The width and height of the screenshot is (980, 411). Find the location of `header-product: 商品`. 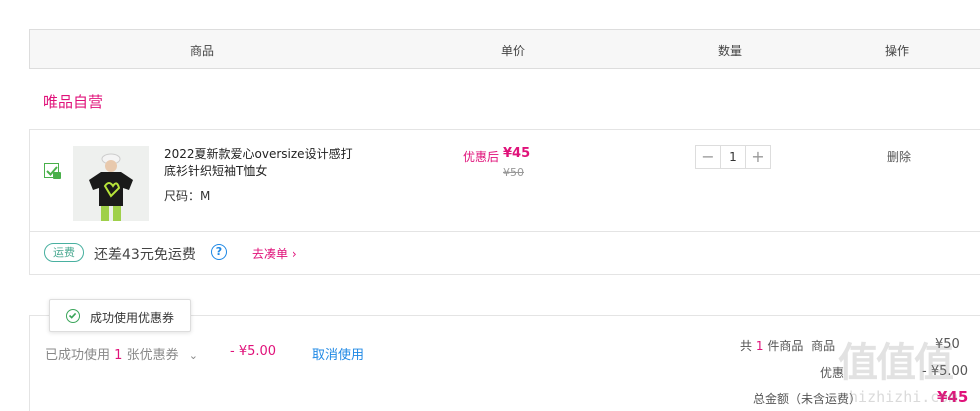

header-product: 商品 is located at coordinates (202, 51).